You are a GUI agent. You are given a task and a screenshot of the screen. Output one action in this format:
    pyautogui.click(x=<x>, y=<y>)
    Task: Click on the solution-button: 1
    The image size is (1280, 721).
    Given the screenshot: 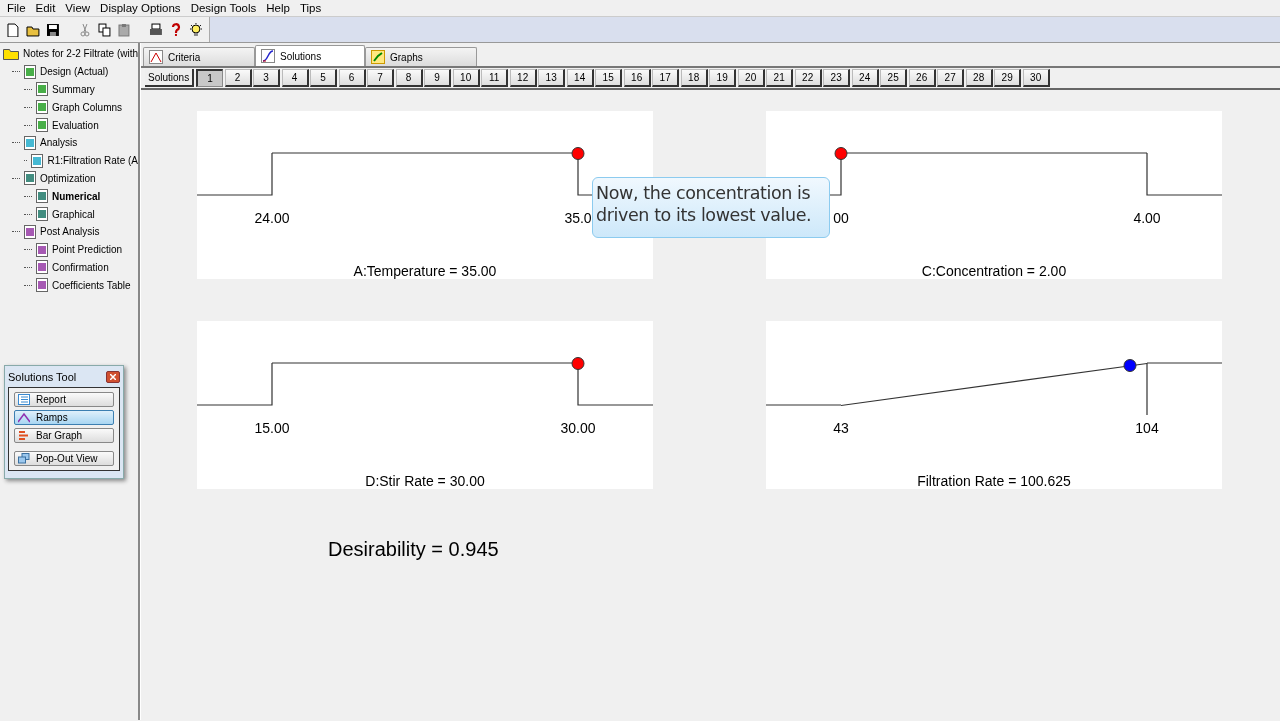 What is the action you would take?
    pyautogui.click(x=210, y=78)
    